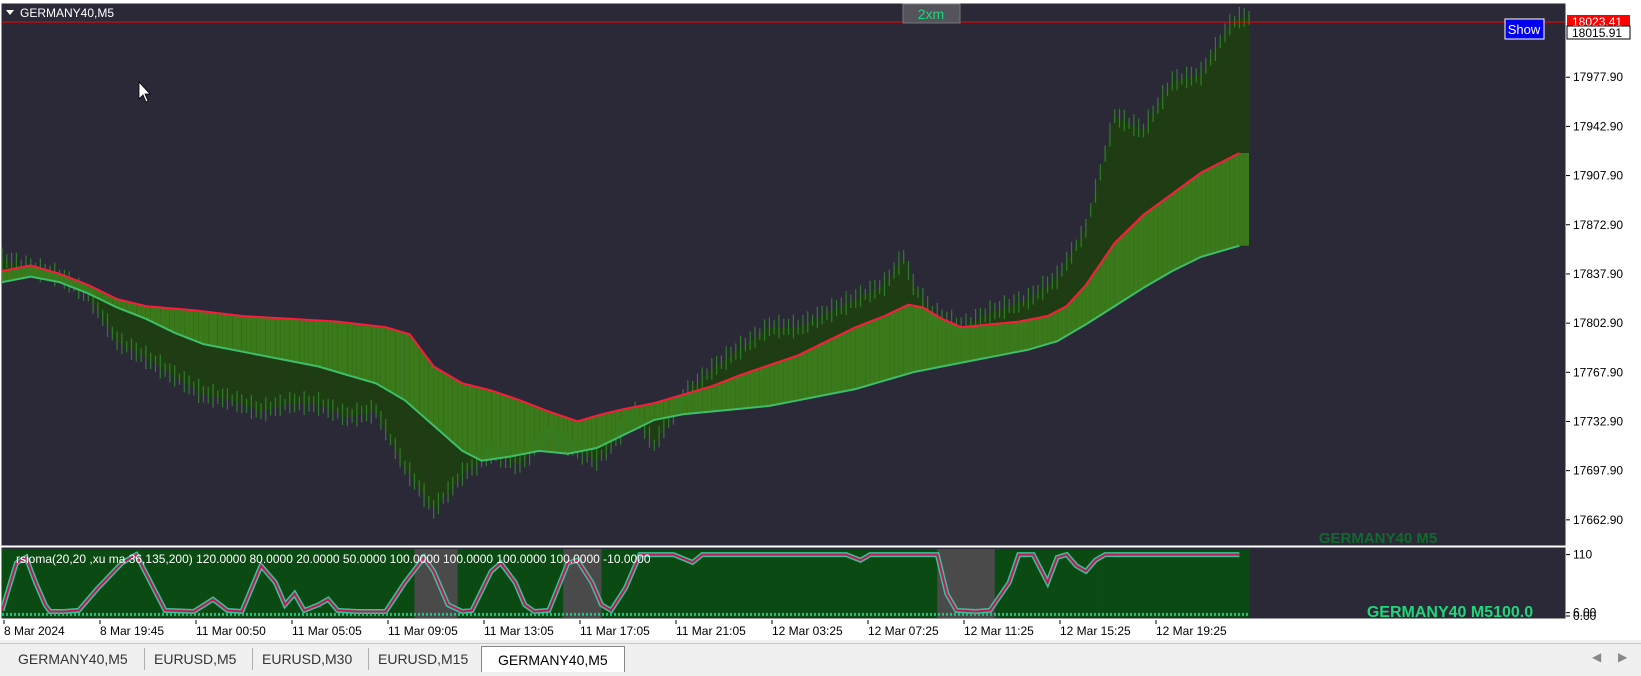 This screenshot has height=676, width=1641. I want to click on tab-scroll-left-icon: ◀, so click(1596, 657).